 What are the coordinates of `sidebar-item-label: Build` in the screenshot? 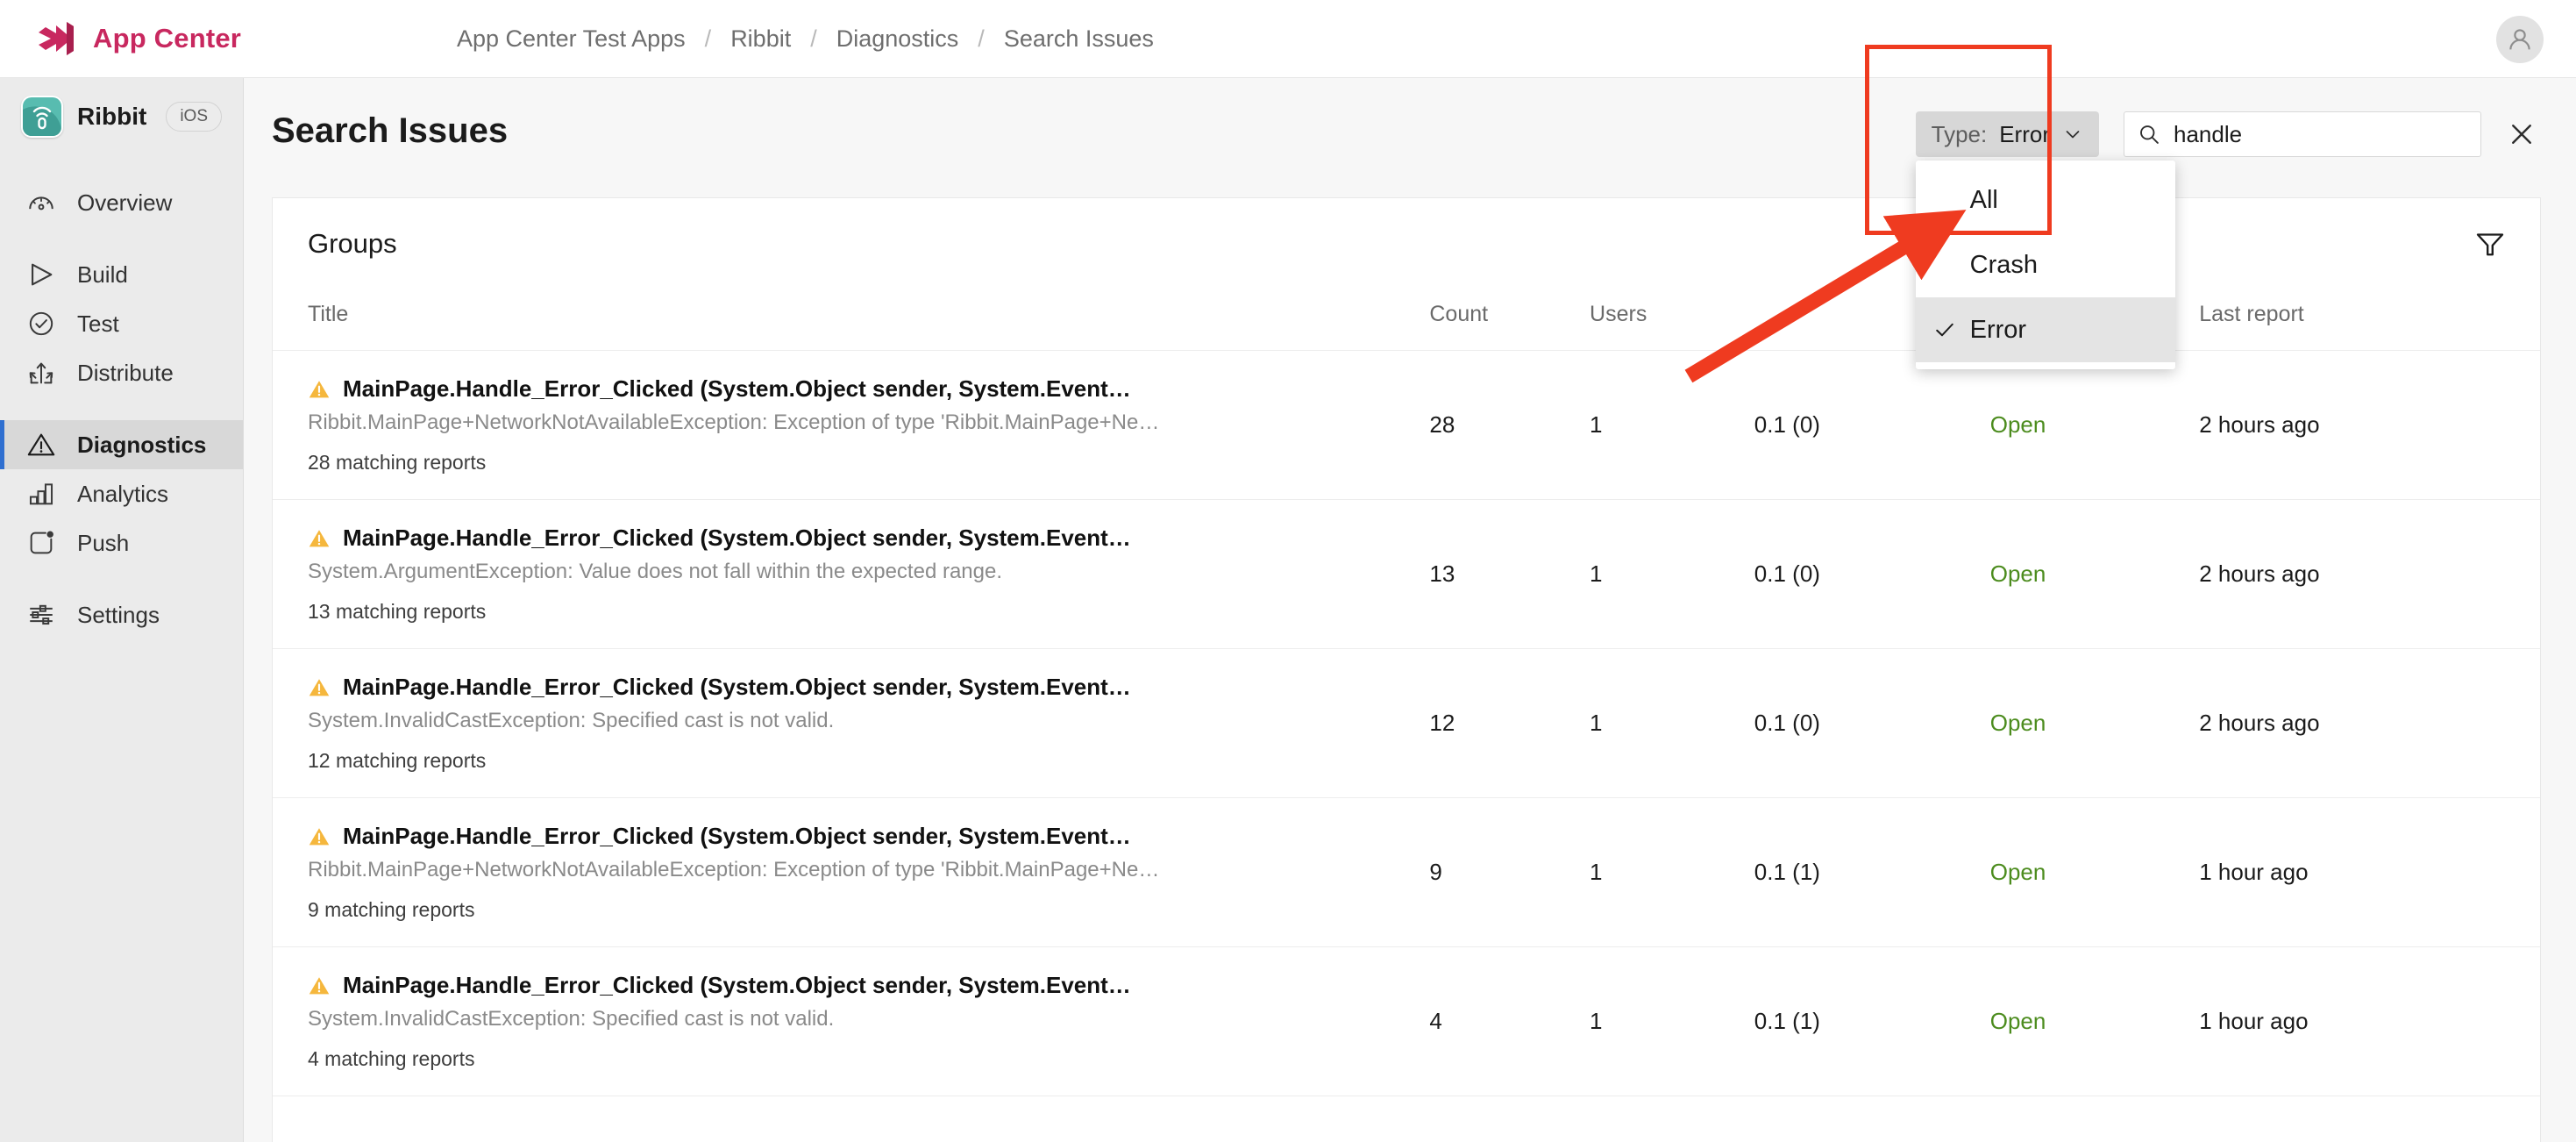 It's located at (102, 274).